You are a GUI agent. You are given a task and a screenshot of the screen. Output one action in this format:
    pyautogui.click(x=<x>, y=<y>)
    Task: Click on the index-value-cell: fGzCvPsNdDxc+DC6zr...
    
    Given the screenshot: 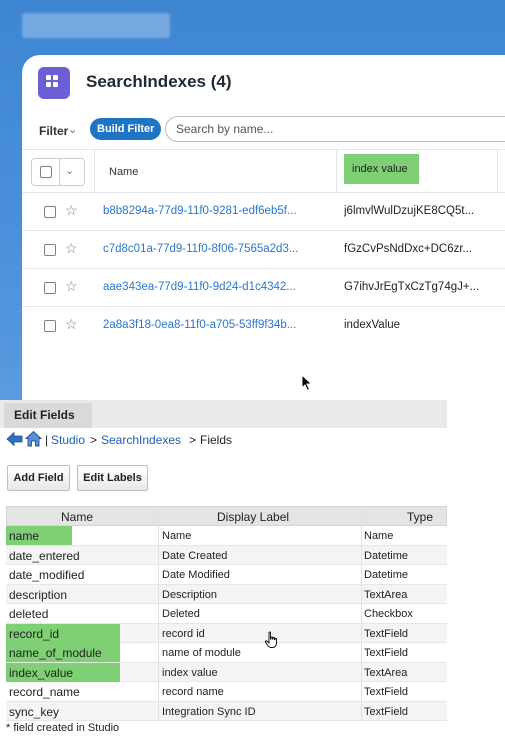 What is the action you would take?
    pyautogui.click(x=408, y=249)
    